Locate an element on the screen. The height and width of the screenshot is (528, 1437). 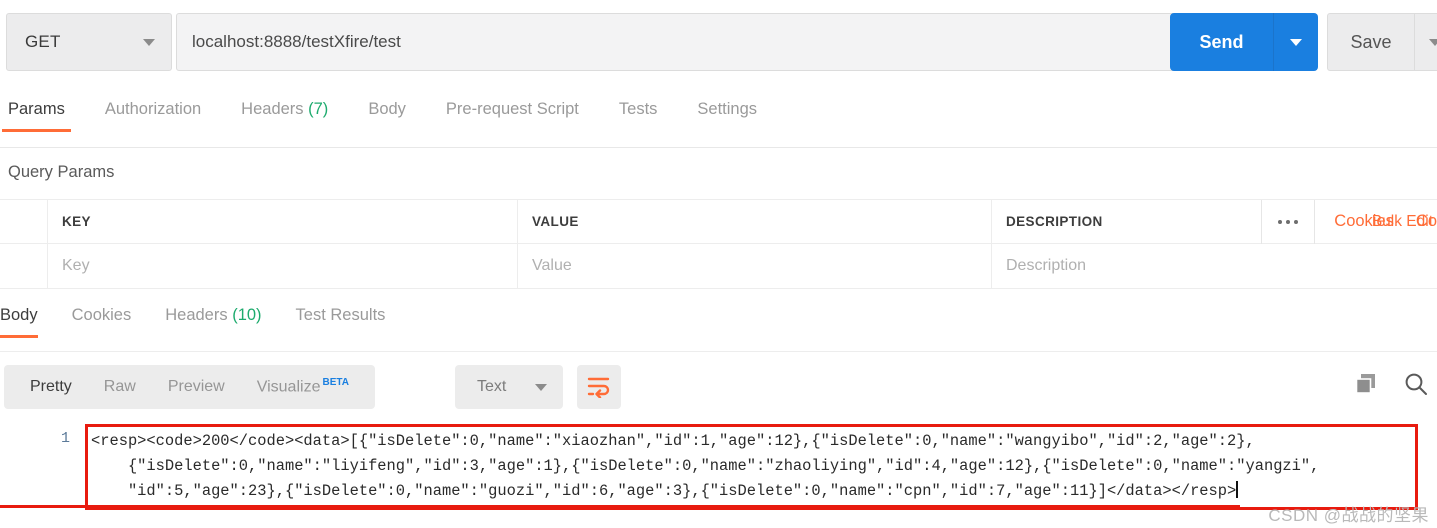
view-visualize: Visualize BETA is located at coordinates (303, 386).